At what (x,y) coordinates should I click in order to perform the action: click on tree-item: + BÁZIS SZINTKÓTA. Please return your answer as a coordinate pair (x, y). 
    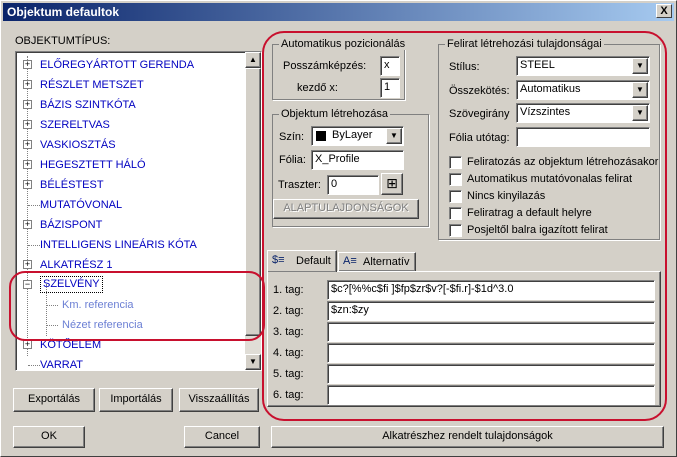
    Looking at the image, I should click on (130, 105).